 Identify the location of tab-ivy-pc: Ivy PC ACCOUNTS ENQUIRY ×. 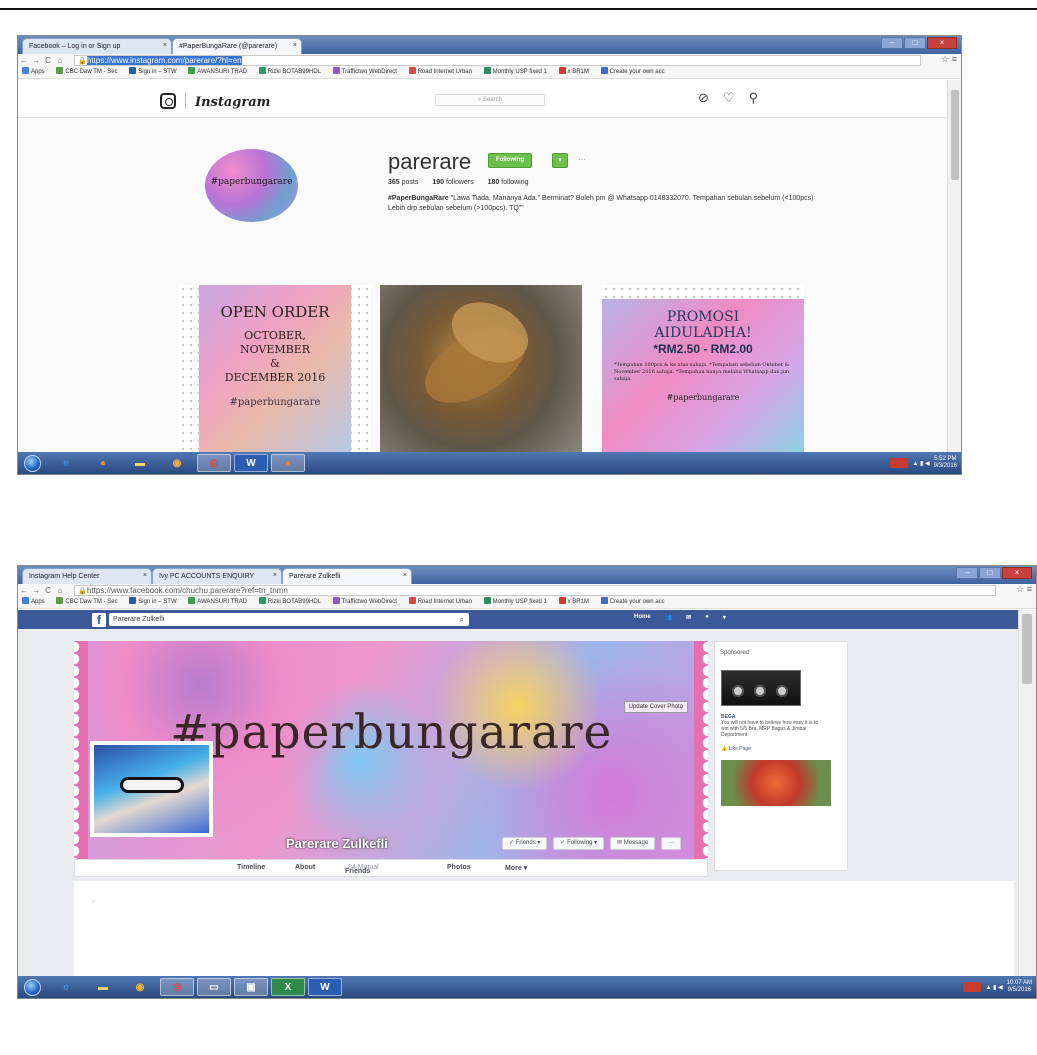
(217, 576).